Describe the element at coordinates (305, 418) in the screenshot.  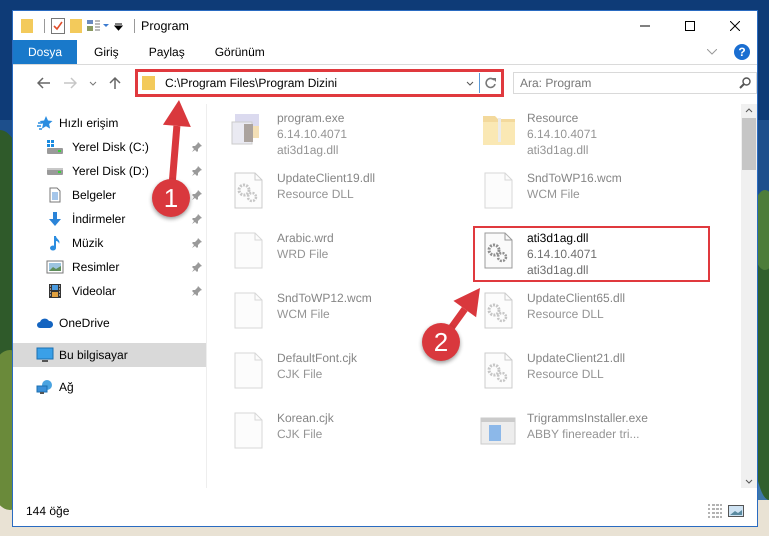
I see `file-name: Korean.cjk` at that location.